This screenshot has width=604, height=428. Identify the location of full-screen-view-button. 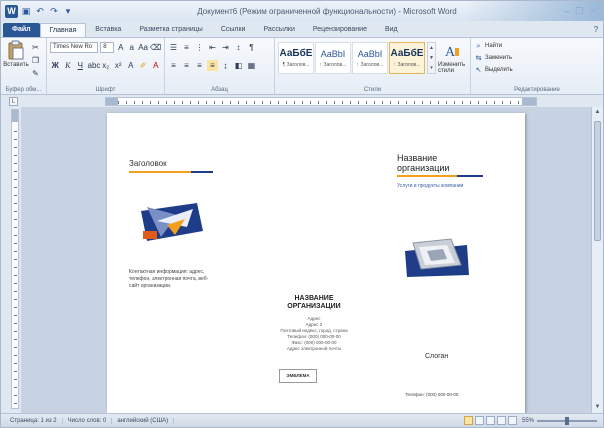
(479, 420).